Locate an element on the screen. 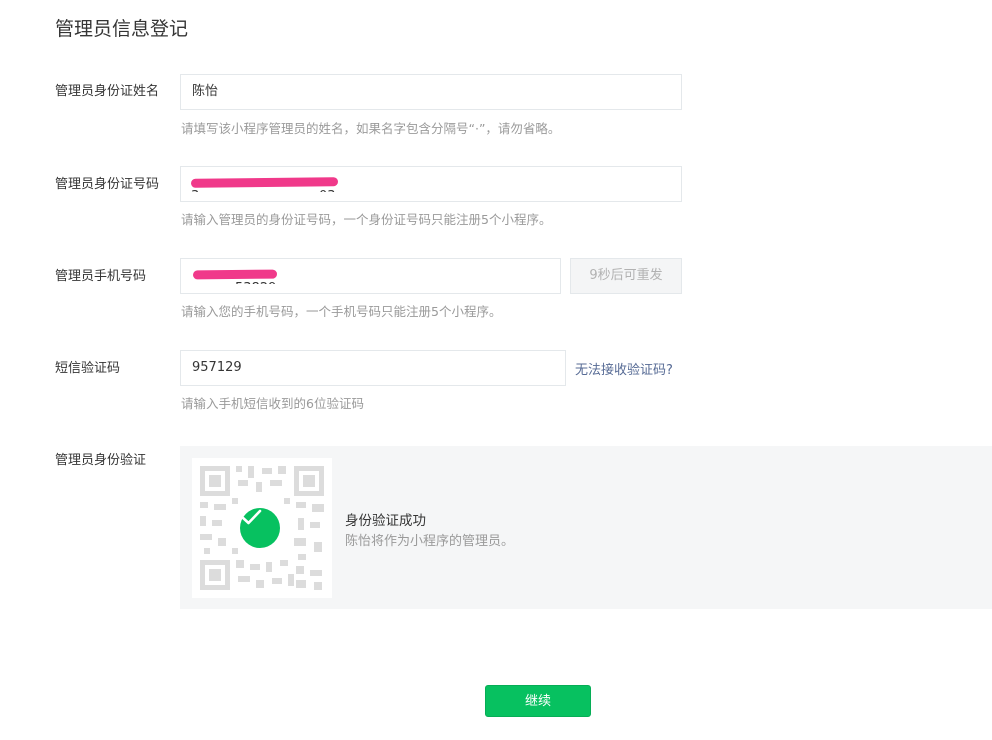 This screenshot has height=740, width=992. page-title: 管理员信息登记 is located at coordinates (122, 29).